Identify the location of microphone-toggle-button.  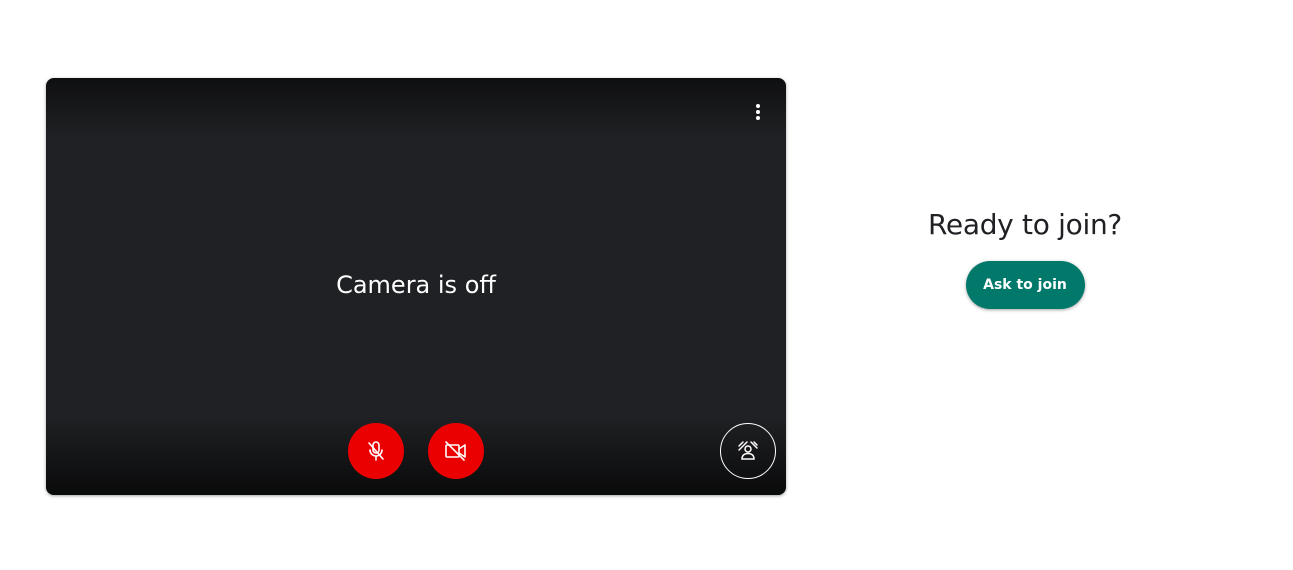
(376, 451).